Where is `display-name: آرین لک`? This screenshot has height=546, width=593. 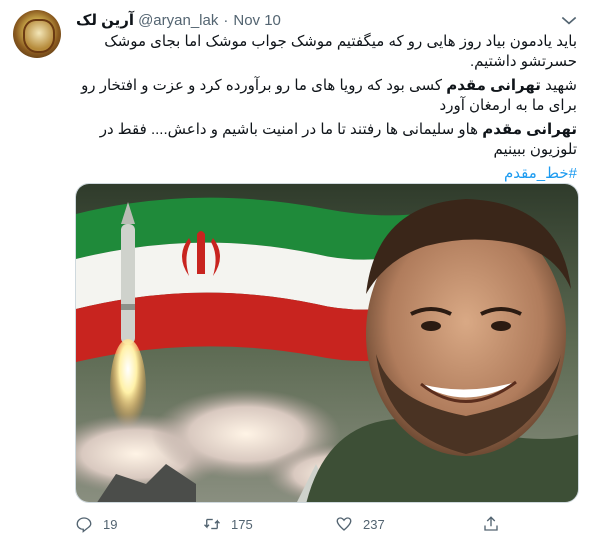
display-name: آرین لک is located at coordinates (105, 20).